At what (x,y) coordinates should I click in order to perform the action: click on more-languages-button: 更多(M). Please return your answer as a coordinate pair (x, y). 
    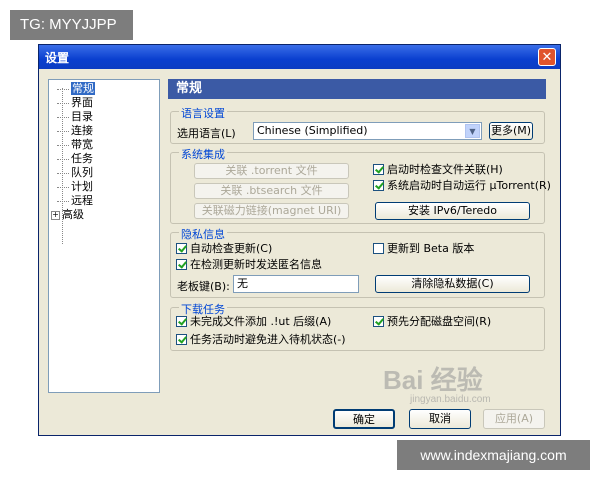
    Looking at the image, I should click on (511, 131).